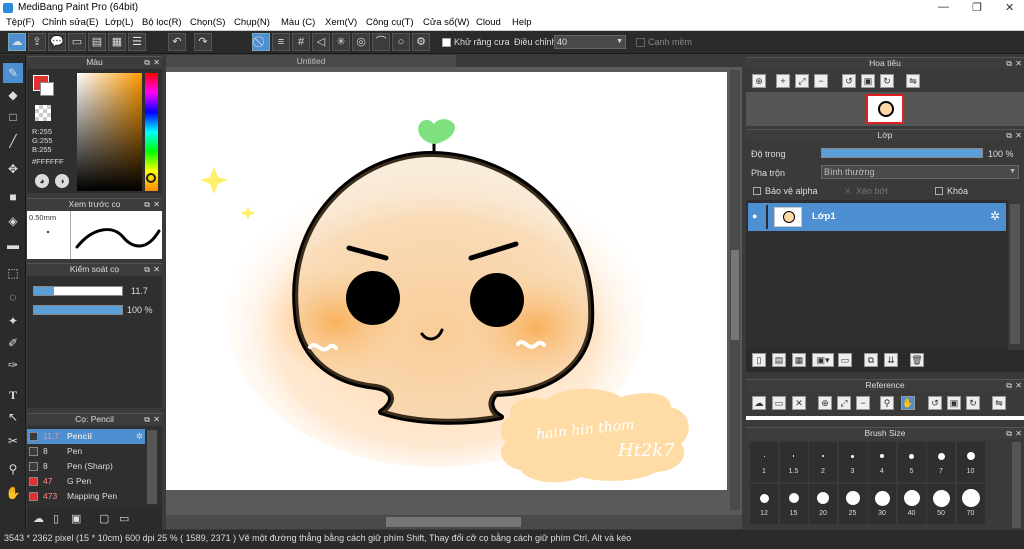 This screenshot has height=549, width=1024. Describe the element at coordinates (77, 42) in the screenshot. I see `comment-icon: ▭` at that location.